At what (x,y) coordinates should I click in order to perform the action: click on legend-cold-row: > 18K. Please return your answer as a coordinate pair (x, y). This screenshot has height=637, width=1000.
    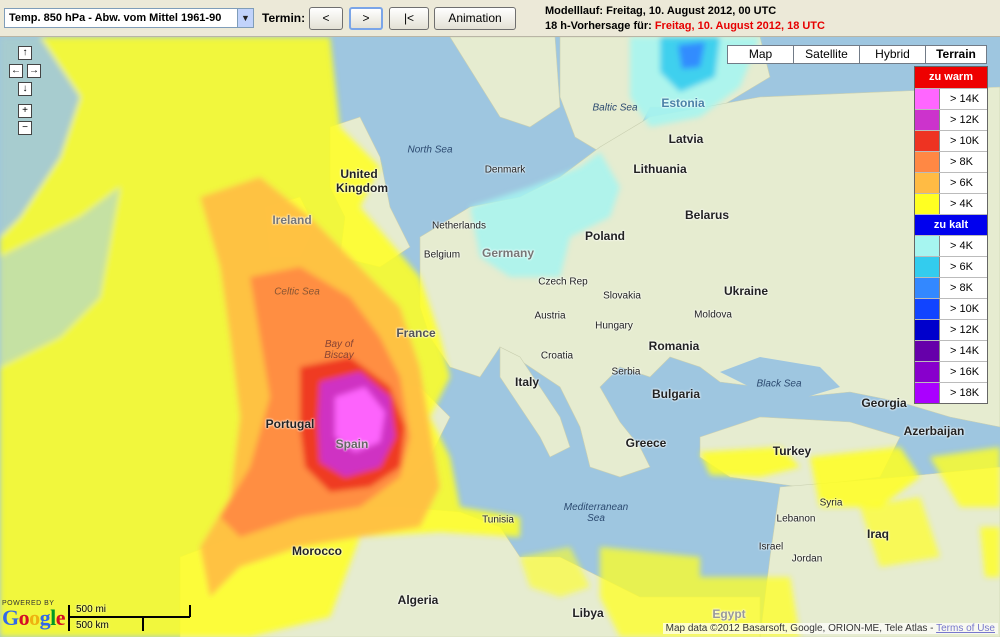
    Looking at the image, I should click on (951, 392).